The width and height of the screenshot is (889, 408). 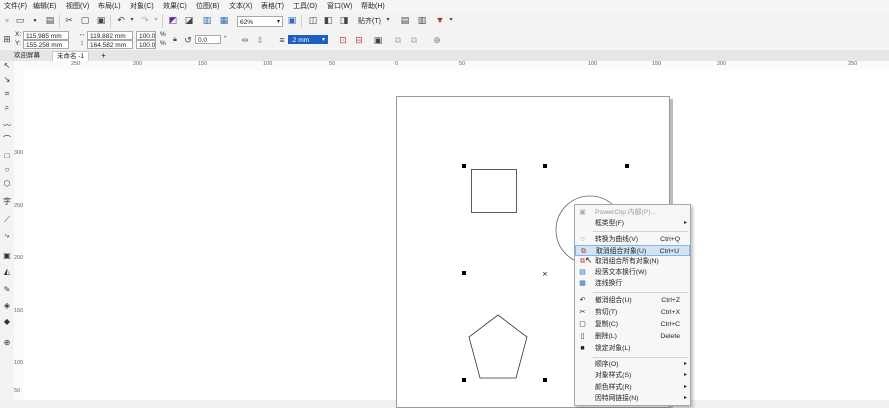 I want to click on menu-item-label: 顺序(O), so click(x=607, y=364).